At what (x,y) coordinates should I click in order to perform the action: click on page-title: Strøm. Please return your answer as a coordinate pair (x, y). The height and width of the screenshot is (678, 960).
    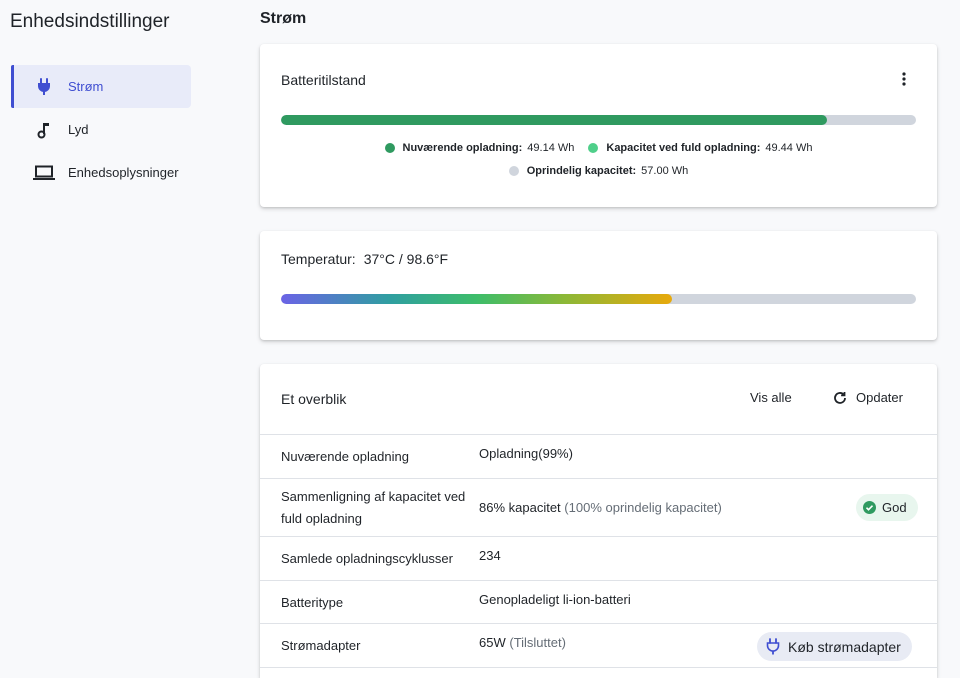
    Looking at the image, I should click on (283, 18).